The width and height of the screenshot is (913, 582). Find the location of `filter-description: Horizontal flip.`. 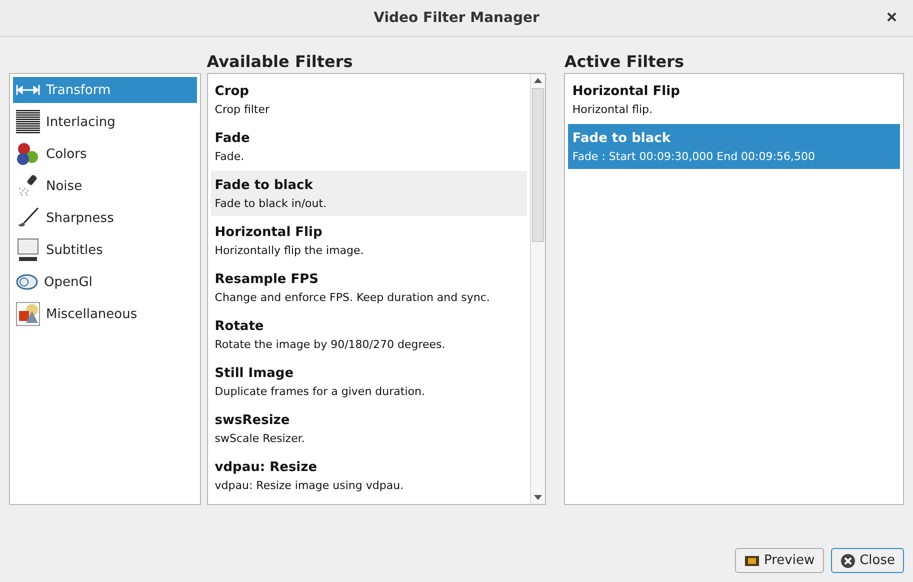

filter-description: Horizontal flip. is located at coordinates (613, 109).